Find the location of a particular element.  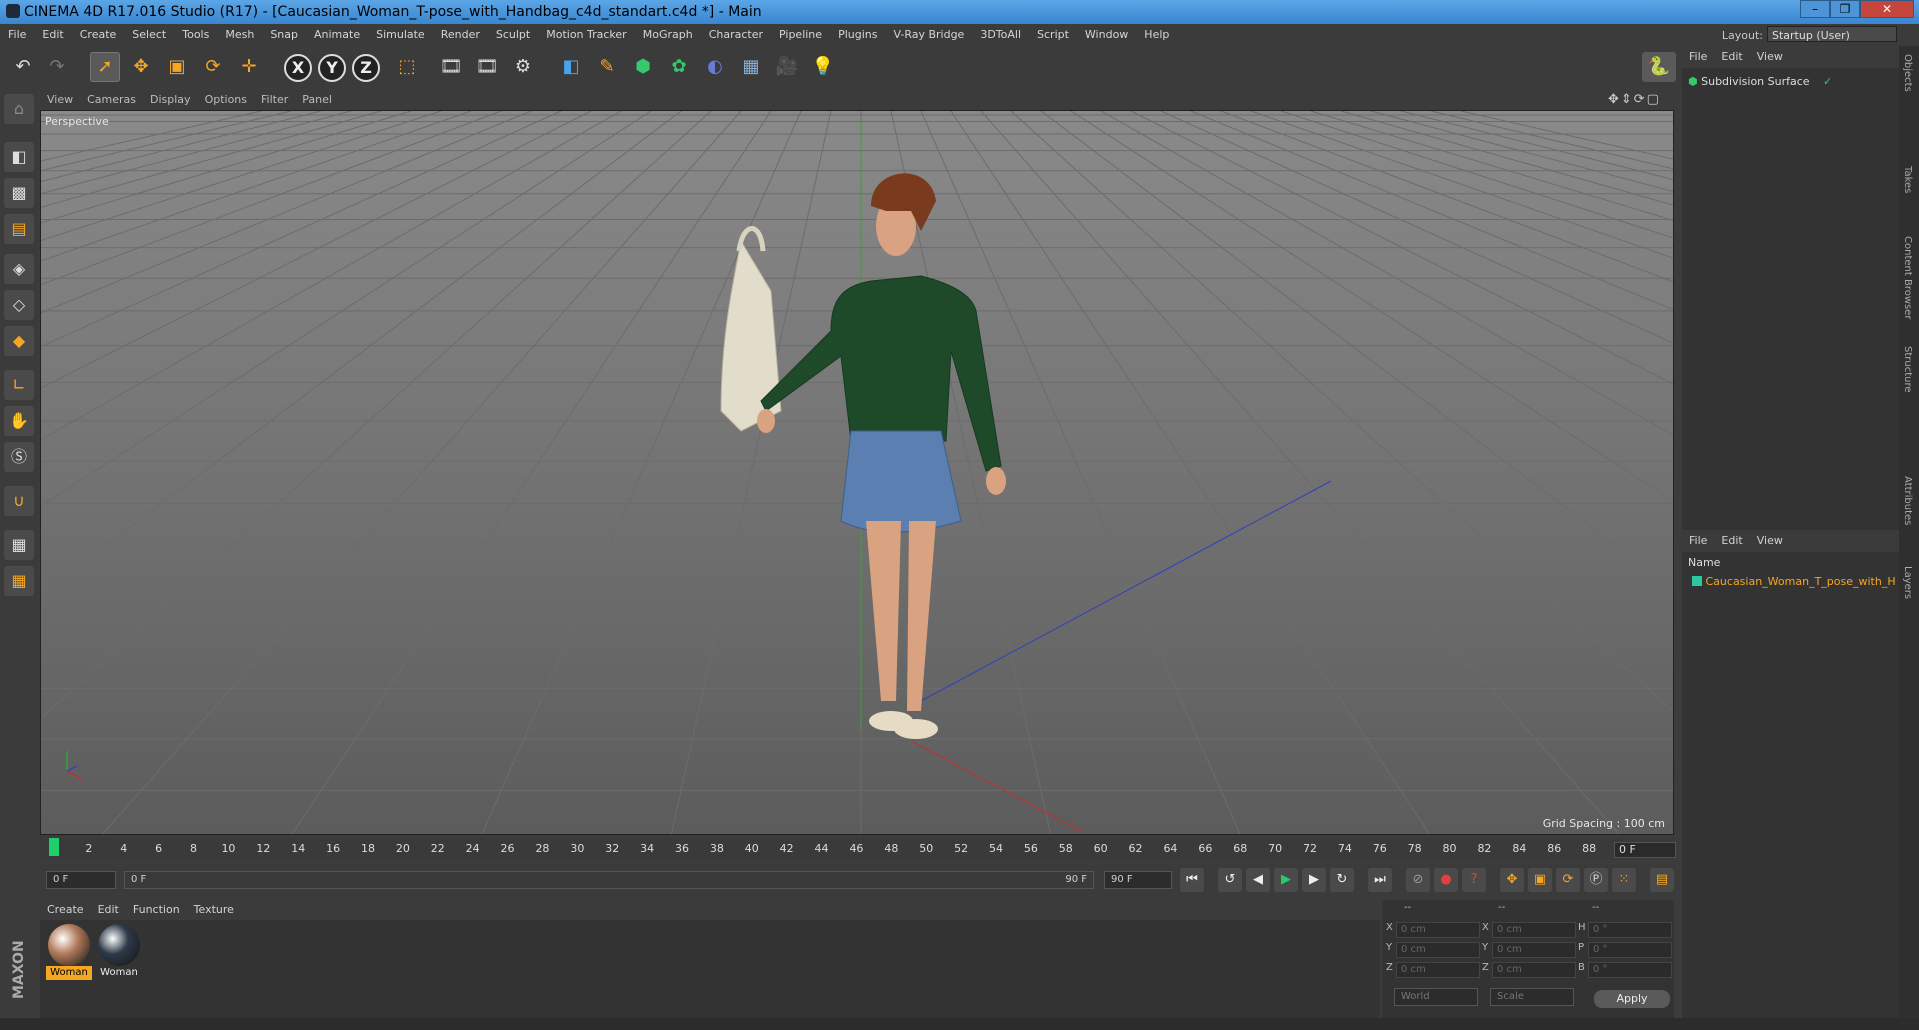

workplane-mode-icon: ▤ is located at coordinates (19, 229).